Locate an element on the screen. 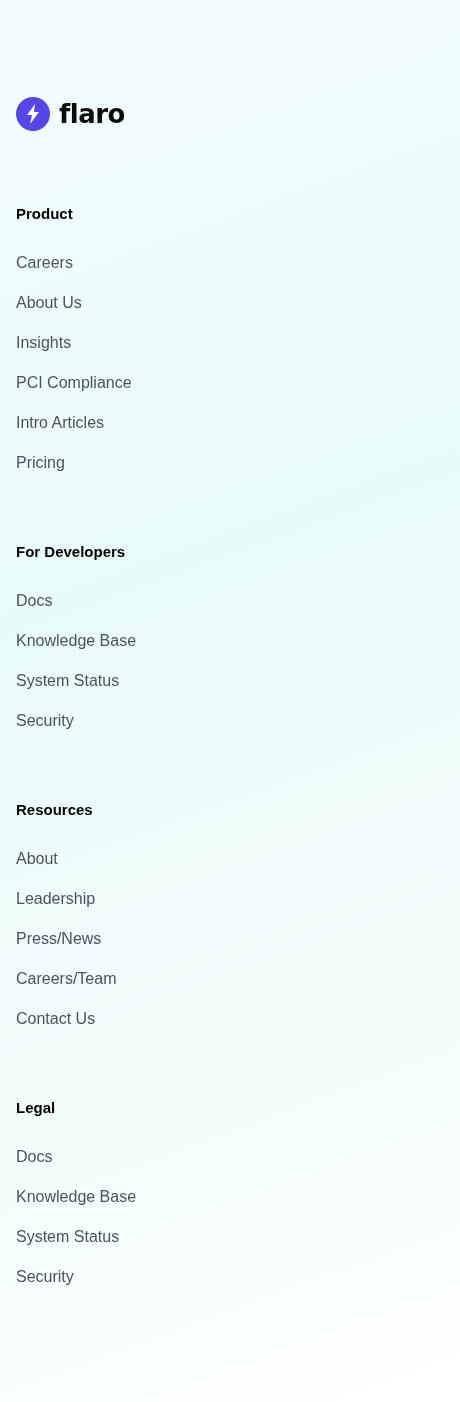  section-heading: Product is located at coordinates (44, 214).